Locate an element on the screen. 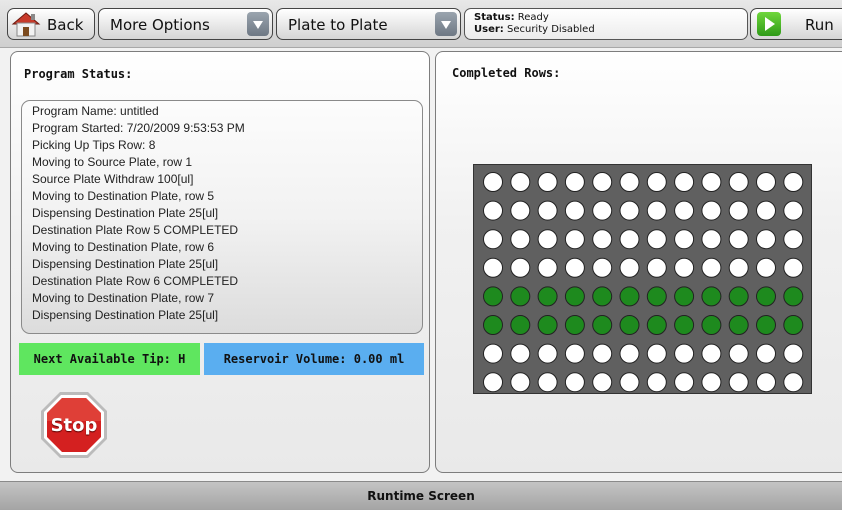 The height and width of the screenshot is (510, 842). reservoir-volume-indicator: Reservoir Volume: 0.00 ml is located at coordinates (314, 359).